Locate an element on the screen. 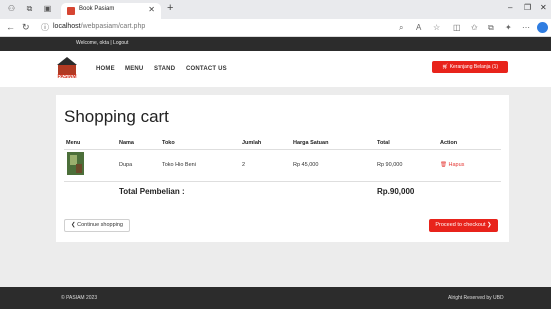 This screenshot has width=551, height=309. url-path: /webpasiam/cart.php is located at coordinates (113, 26).